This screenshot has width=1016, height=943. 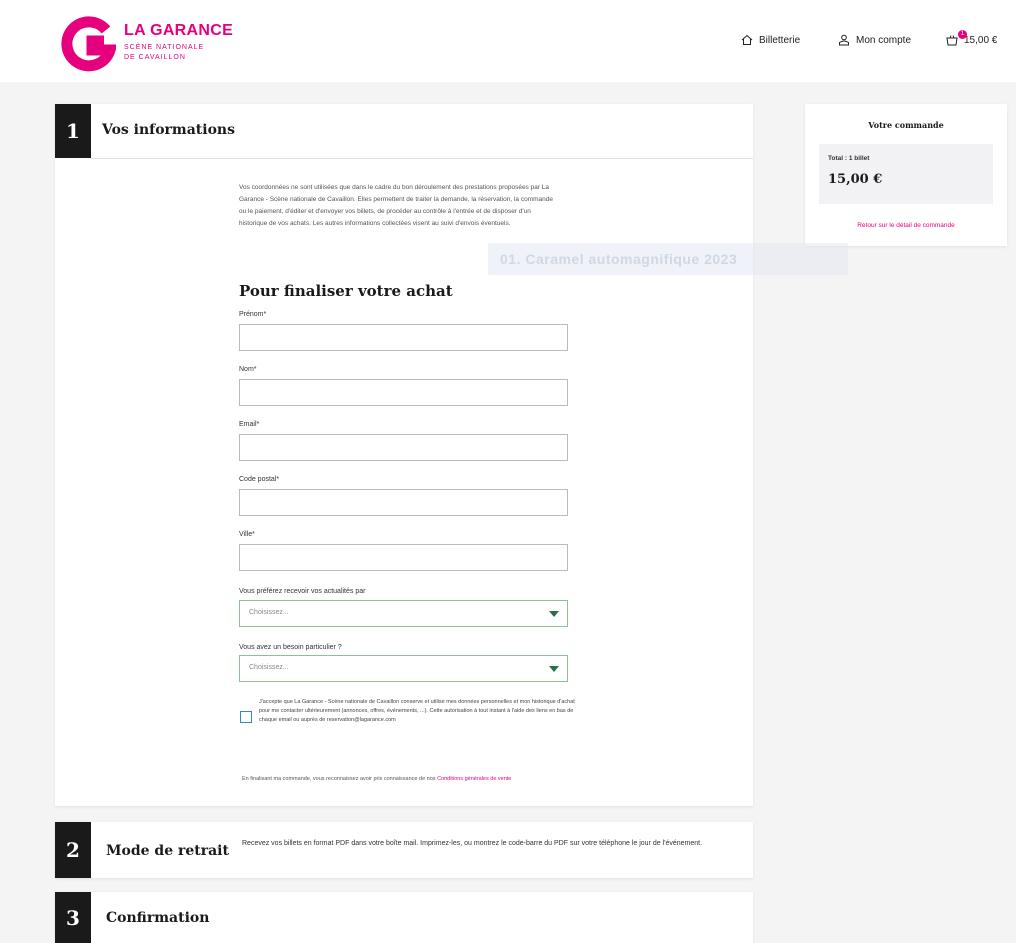 What do you see at coordinates (346, 291) in the screenshot?
I see `form-title: Pour finaliser votre achat` at bounding box center [346, 291].